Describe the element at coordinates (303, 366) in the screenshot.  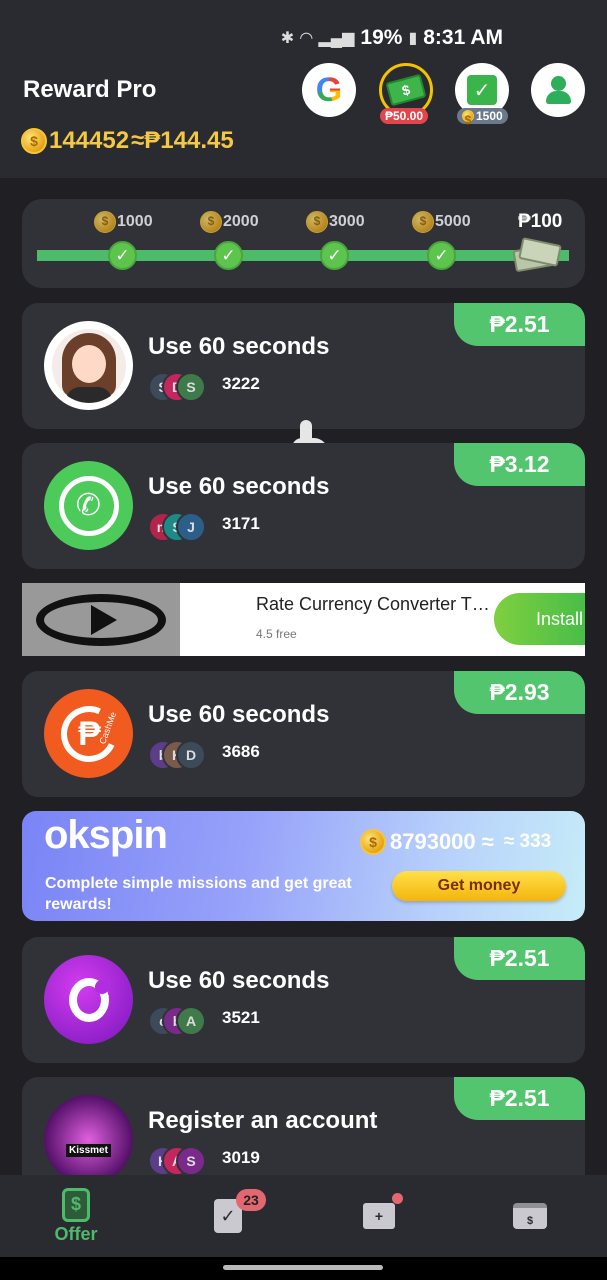
I see `offer-card: Use 60 seconds S D S 3222 ₱2.51` at that location.